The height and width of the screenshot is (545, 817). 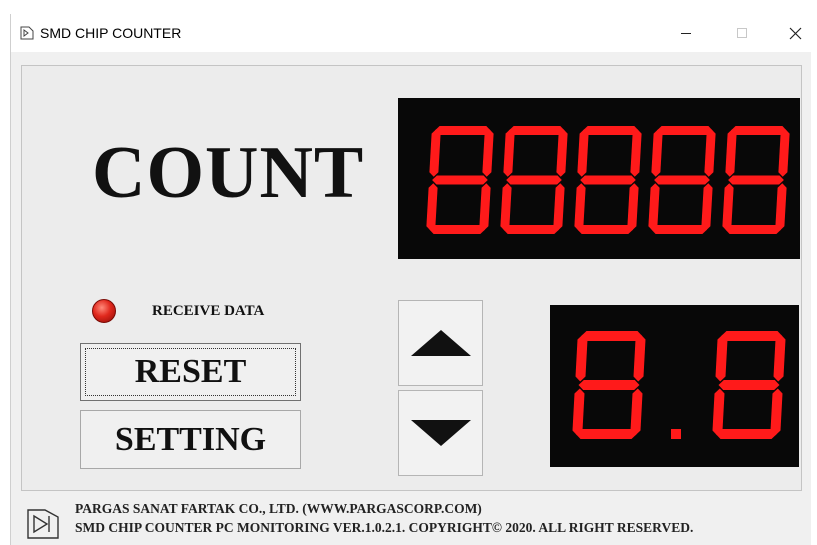 What do you see at coordinates (583, 153) in the screenshot?
I see `digit-2-segment-f` at bounding box center [583, 153].